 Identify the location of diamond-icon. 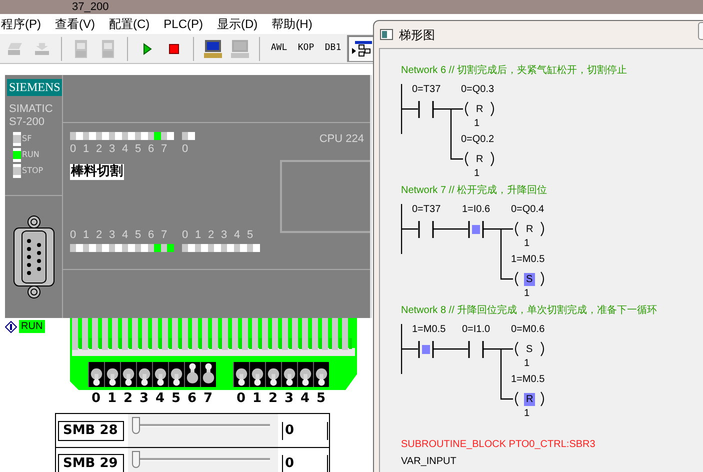
(11, 326).